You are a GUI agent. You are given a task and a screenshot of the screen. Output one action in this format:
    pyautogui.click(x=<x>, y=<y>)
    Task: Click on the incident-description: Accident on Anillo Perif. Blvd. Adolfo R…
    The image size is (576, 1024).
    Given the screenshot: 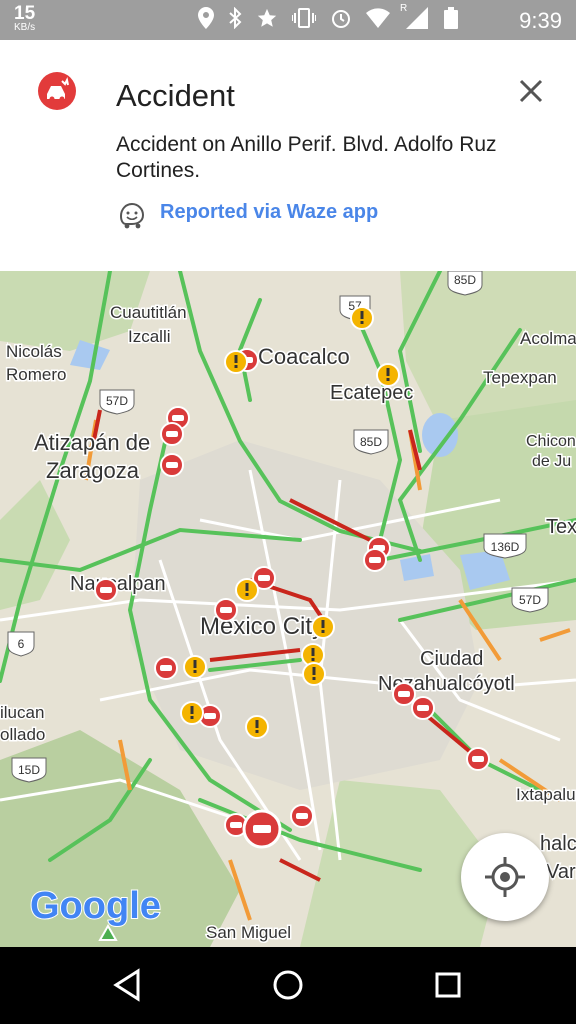 What is the action you would take?
    pyautogui.click(x=306, y=157)
    